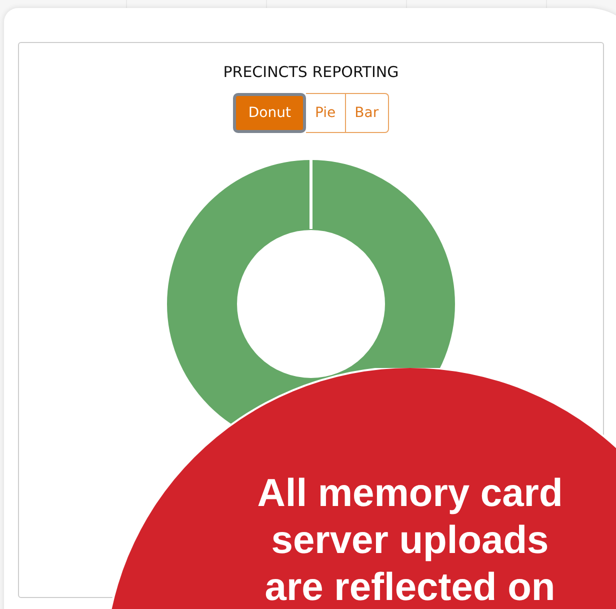 This screenshot has height=609, width=616. Describe the element at coordinates (311, 72) in the screenshot. I see `chart-title: PRECINCTS REPORTING` at that location.